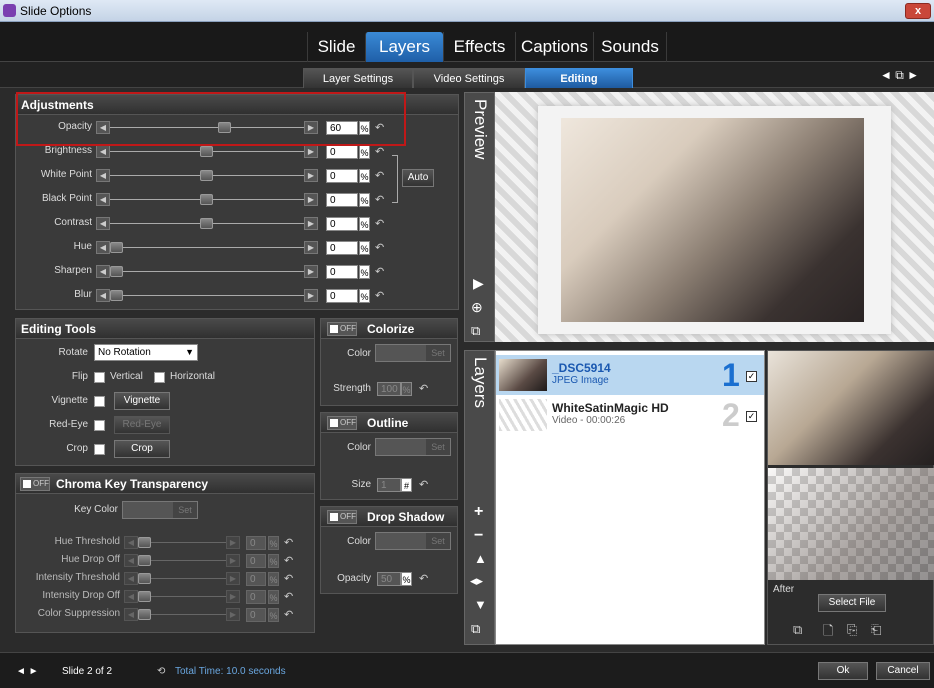  Describe the element at coordinates (413, 353) in the screenshot. I see `colorize-color-swatch: Set` at that location.